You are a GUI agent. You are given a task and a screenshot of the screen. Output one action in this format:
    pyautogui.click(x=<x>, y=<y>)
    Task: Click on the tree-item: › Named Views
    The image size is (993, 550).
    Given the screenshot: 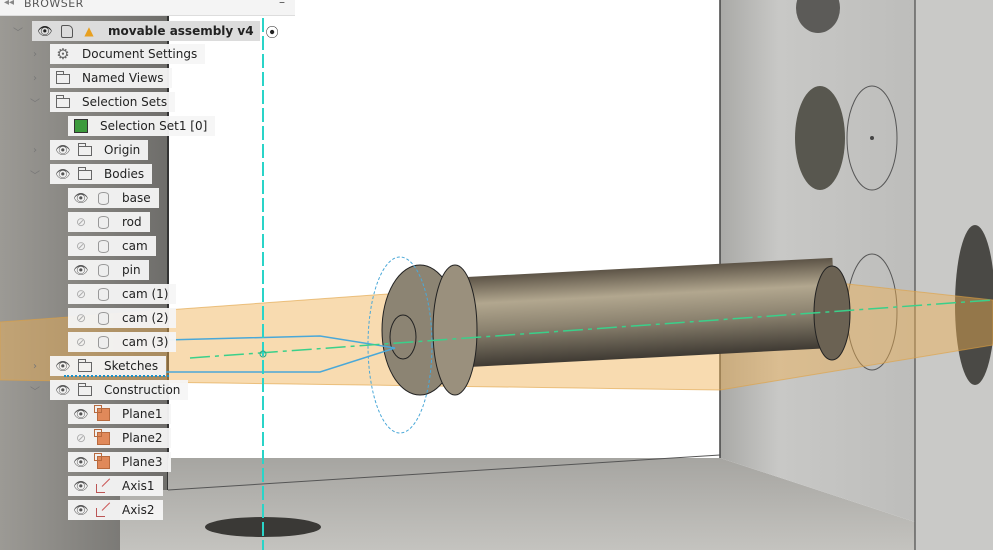 What is the action you would take?
    pyautogui.click(x=86, y=78)
    